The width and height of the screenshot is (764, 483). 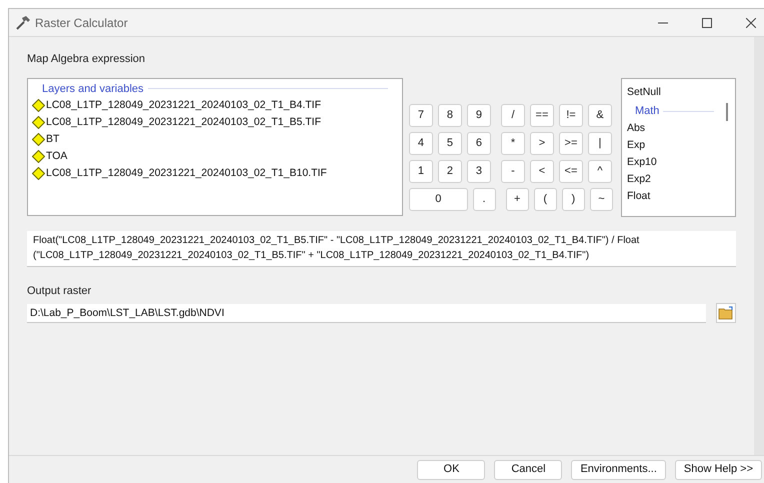 I want to click on group-header: Layers and variables, so click(x=93, y=89).